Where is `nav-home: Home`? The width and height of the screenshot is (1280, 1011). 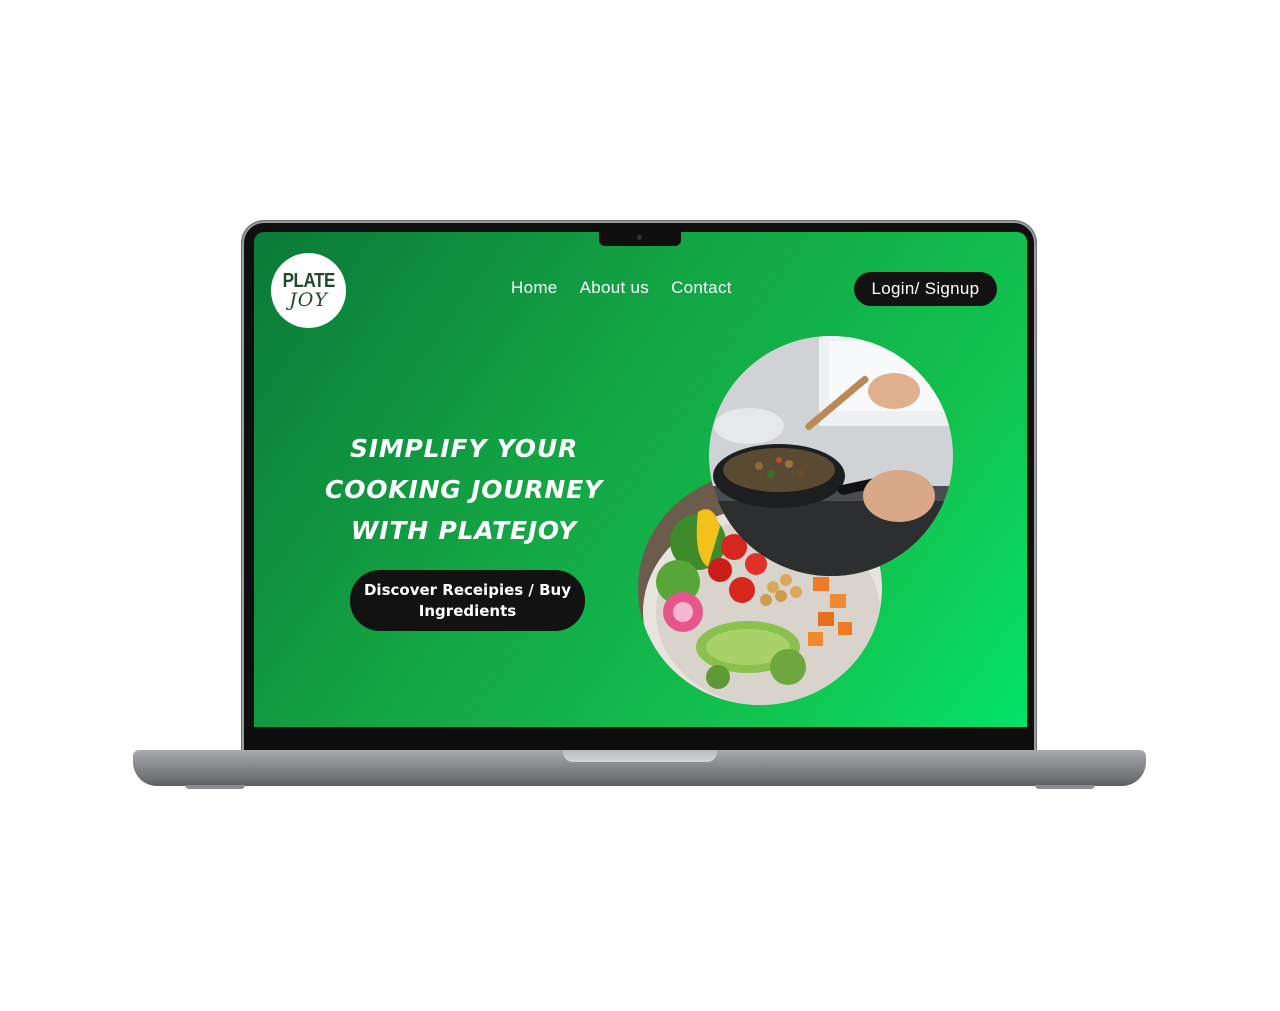 nav-home: Home is located at coordinates (534, 288).